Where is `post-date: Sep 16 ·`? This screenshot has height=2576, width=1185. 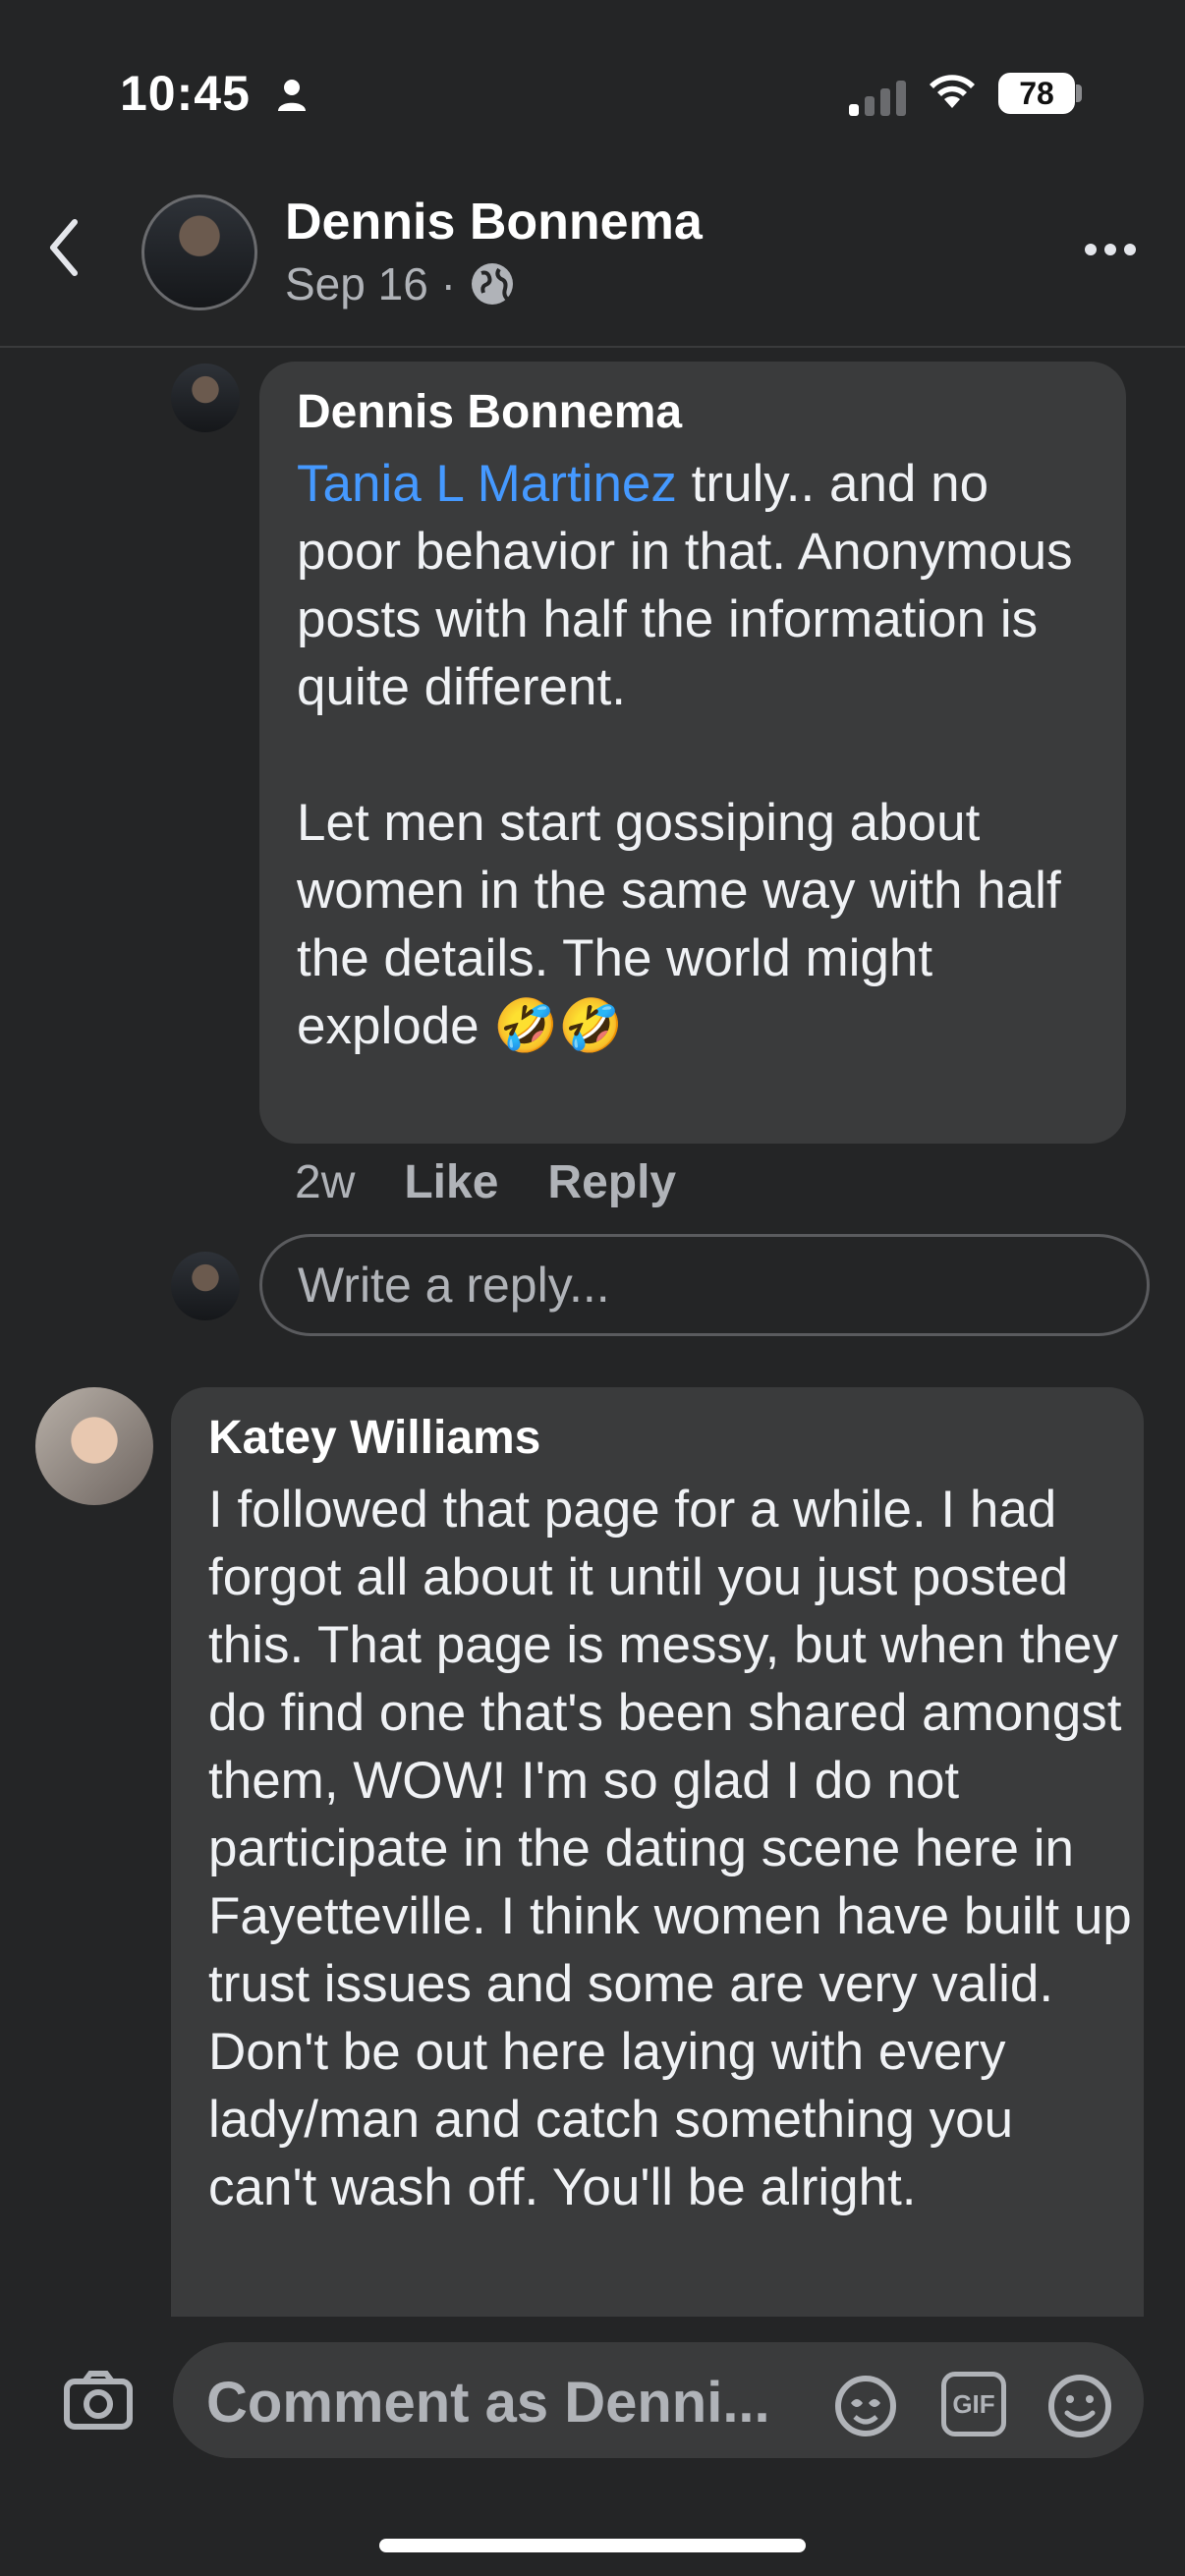 post-date: Sep 16 · is located at coordinates (371, 283).